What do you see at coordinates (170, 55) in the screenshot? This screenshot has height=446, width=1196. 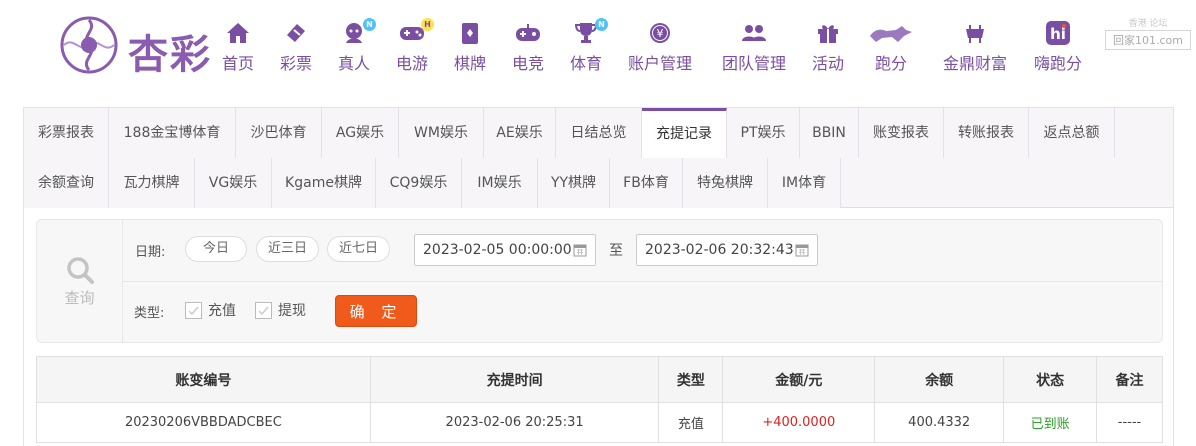 I see `brand-name: 杏彩` at bounding box center [170, 55].